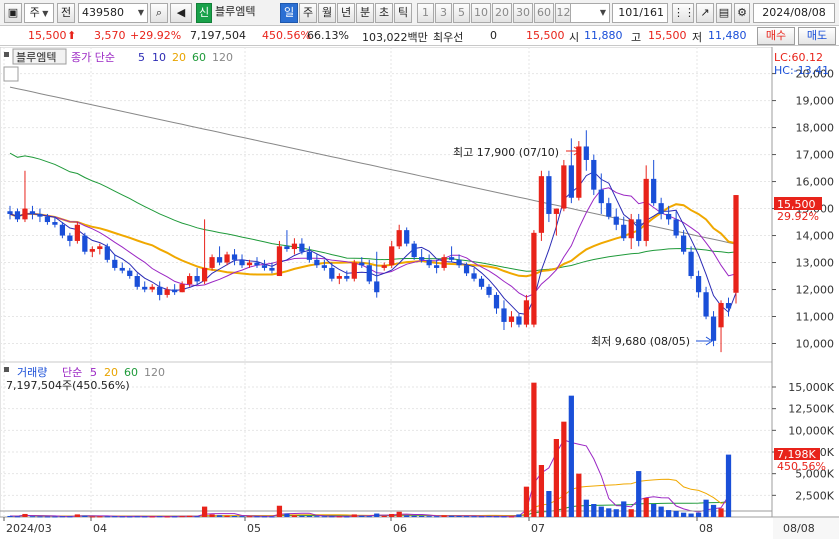  What do you see at coordinates (308, 13) in the screenshot?
I see `period-tab-1: 주` at bounding box center [308, 13].